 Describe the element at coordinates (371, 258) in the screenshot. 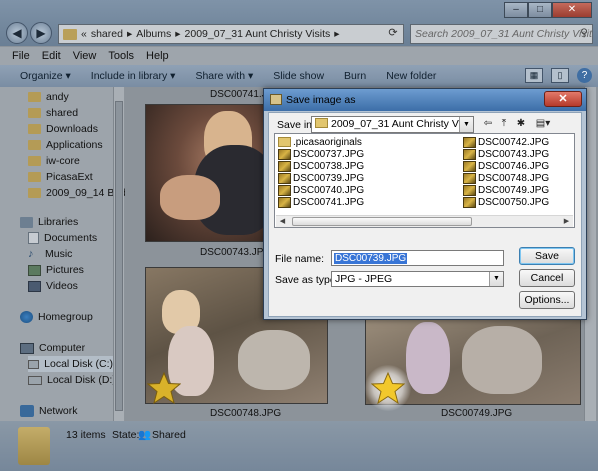

I see `file-name-value: DSC00739.JPG` at that location.